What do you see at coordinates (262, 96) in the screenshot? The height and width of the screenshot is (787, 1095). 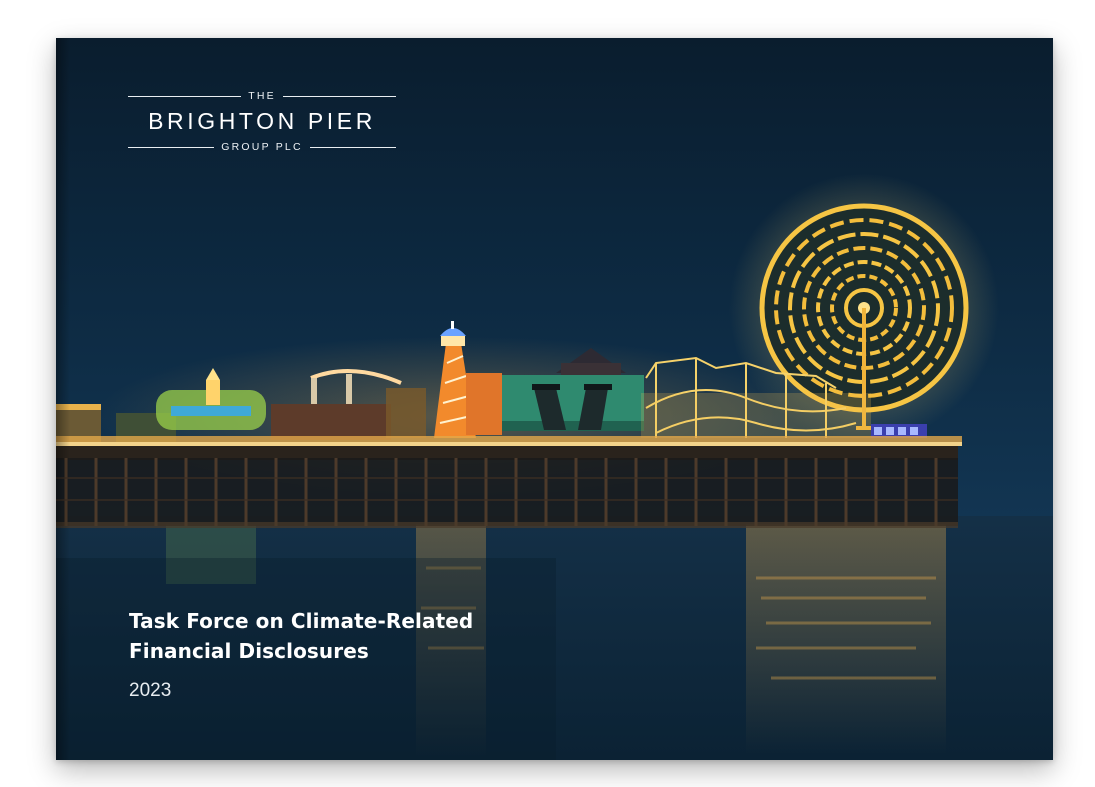 I see `logo-prefix: THE` at bounding box center [262, 96].